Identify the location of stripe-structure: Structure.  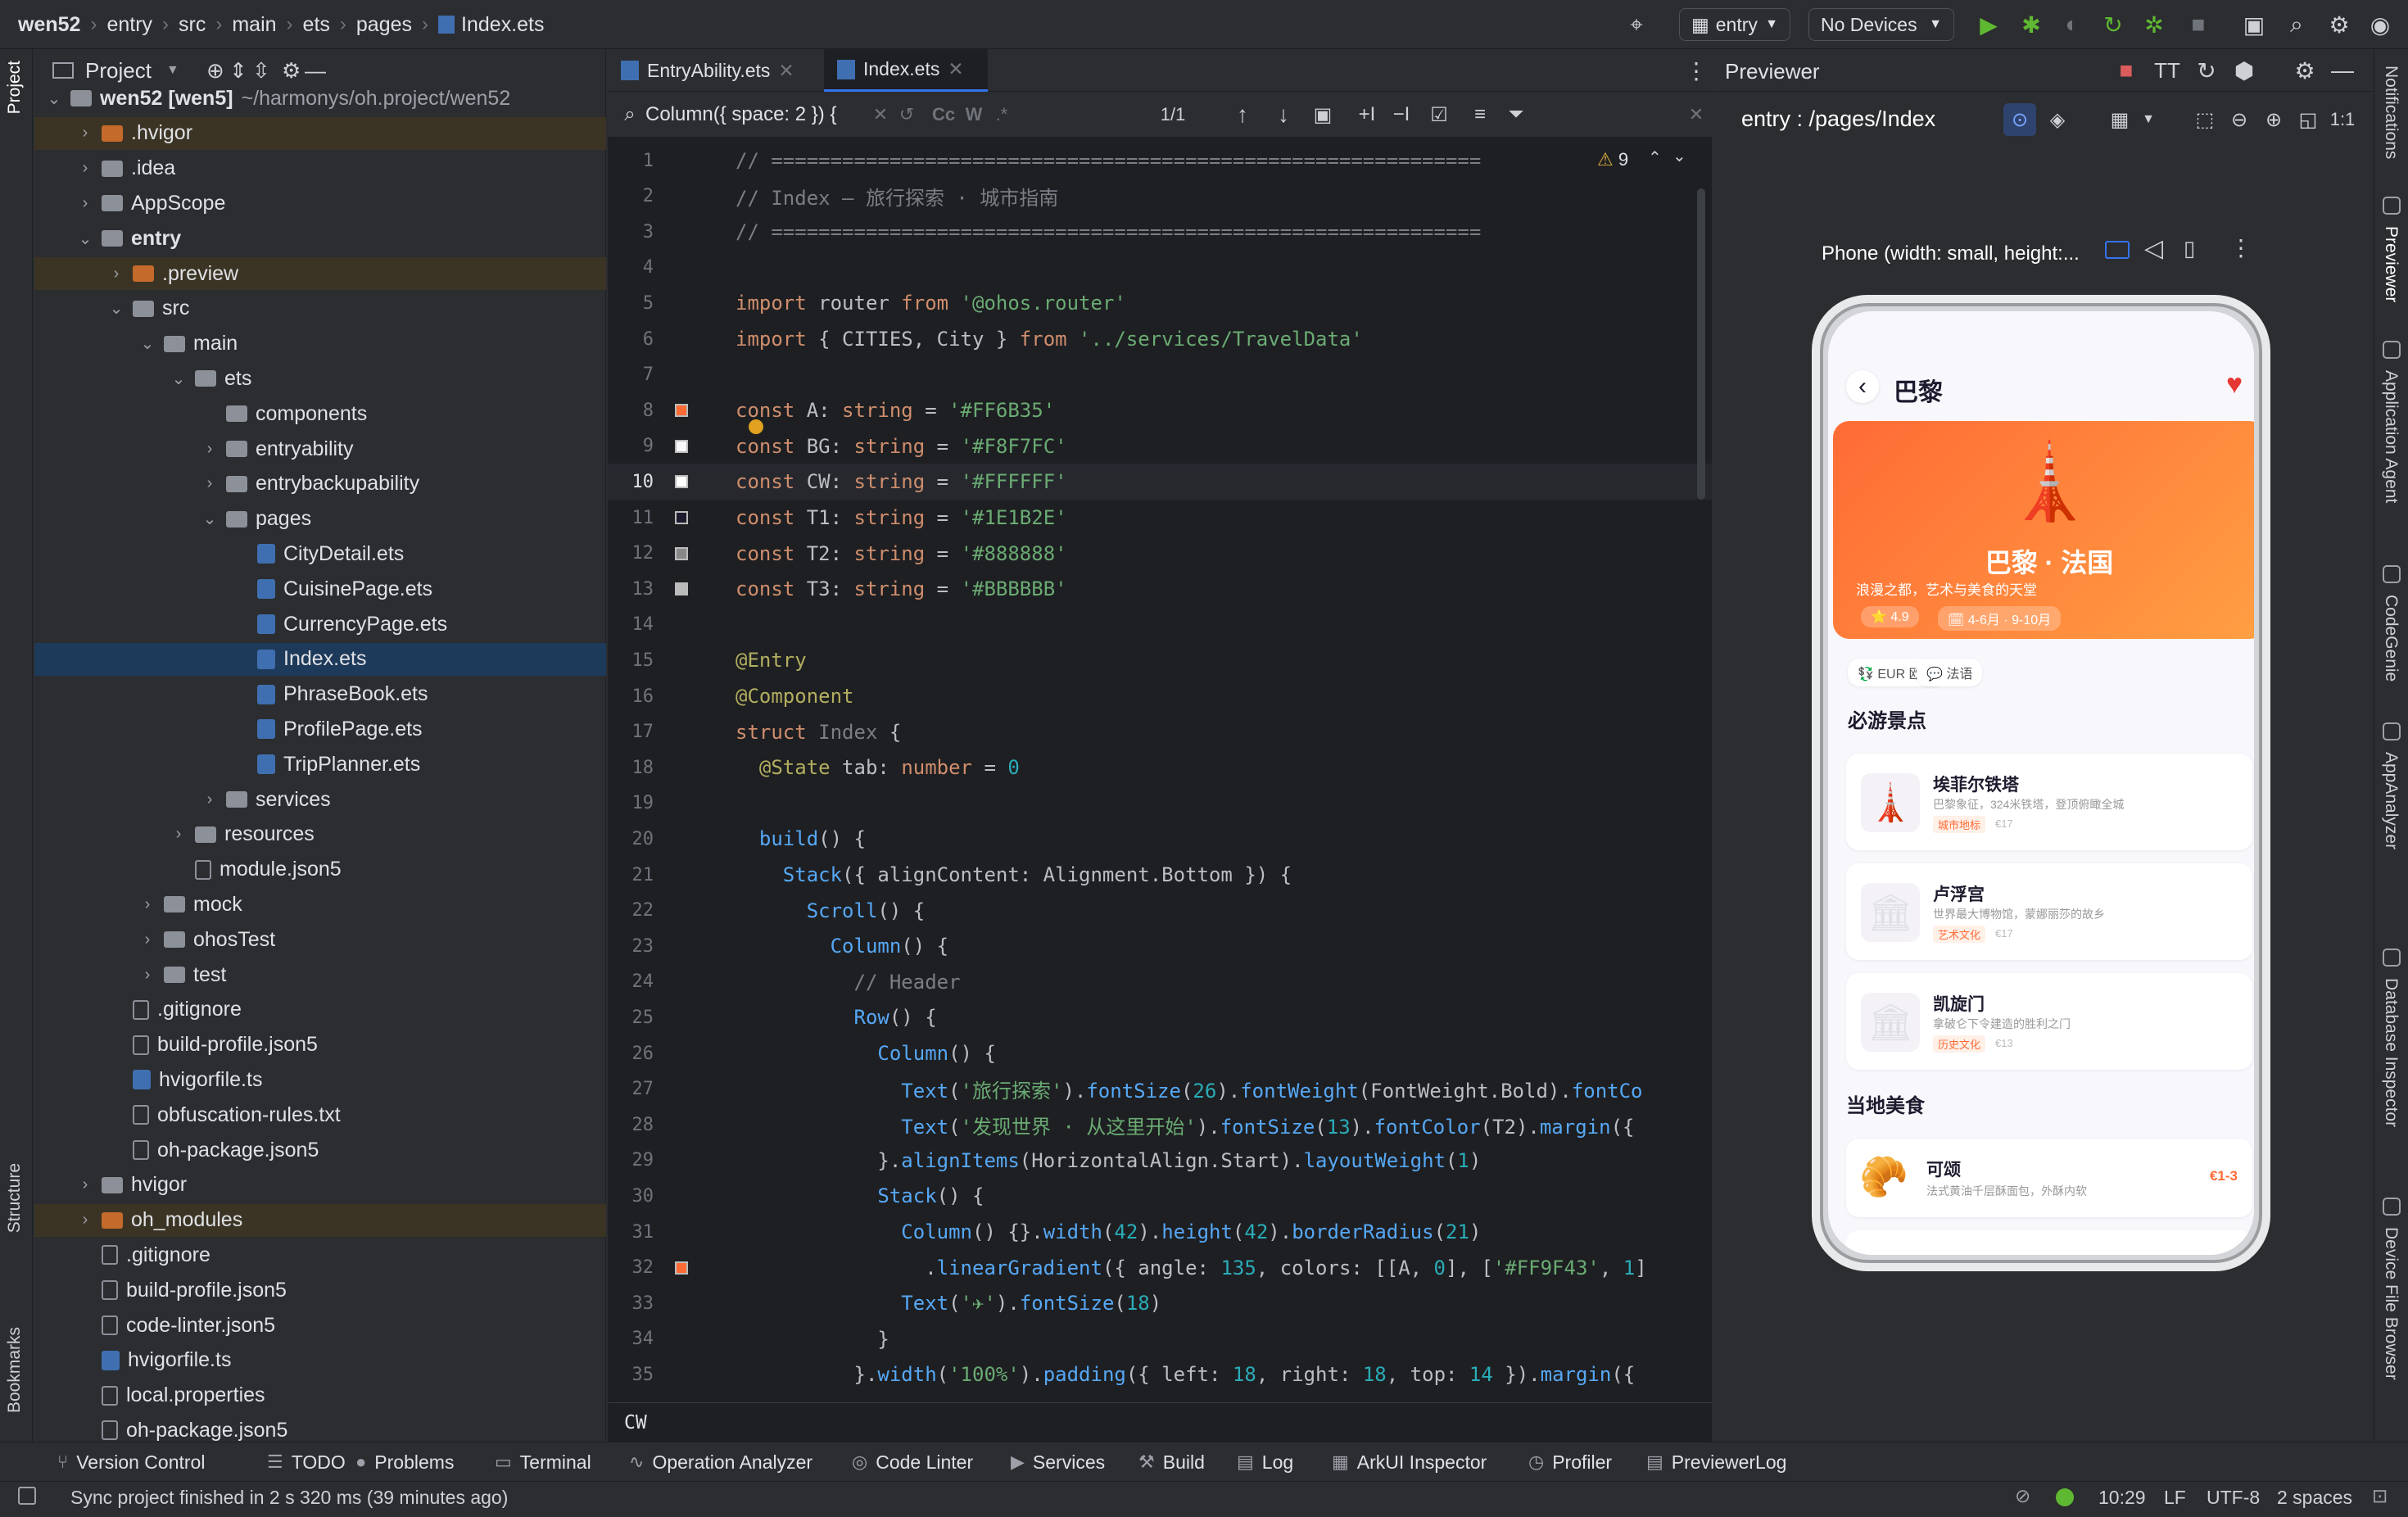
(15, 1198).